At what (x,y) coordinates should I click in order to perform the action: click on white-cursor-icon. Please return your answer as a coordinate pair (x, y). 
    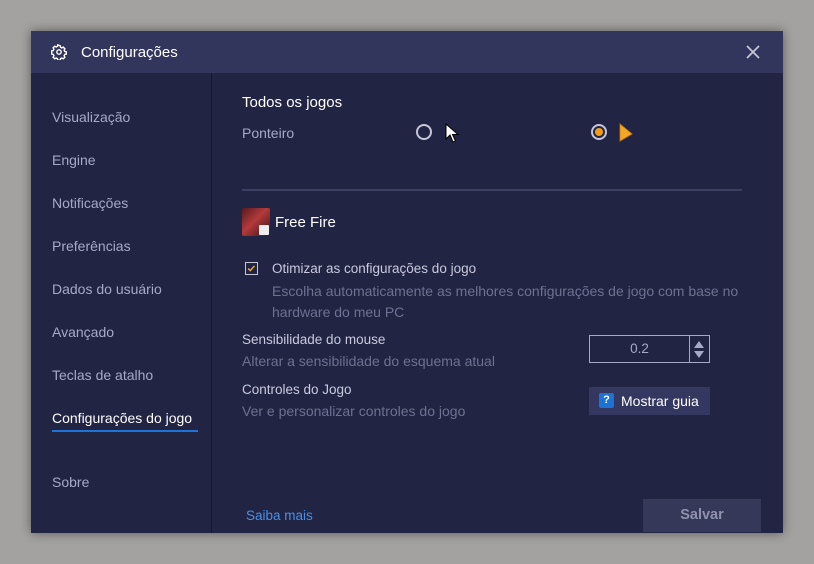
    Looking at the image, I should click on (452, 133).